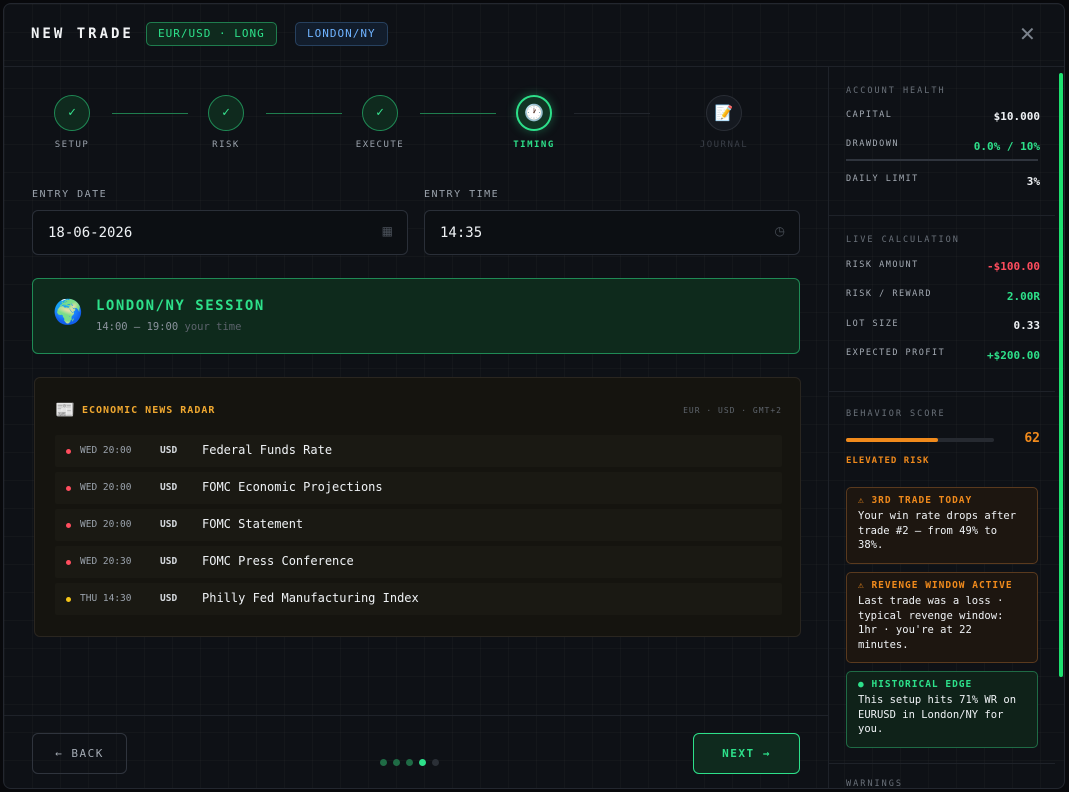 The height and width of the screenshot is (792, 1069). What do you see at coordinates (106, 561) in the screenshot?
I see `event-time: WED 20:30` at bounding box center [106, 561].